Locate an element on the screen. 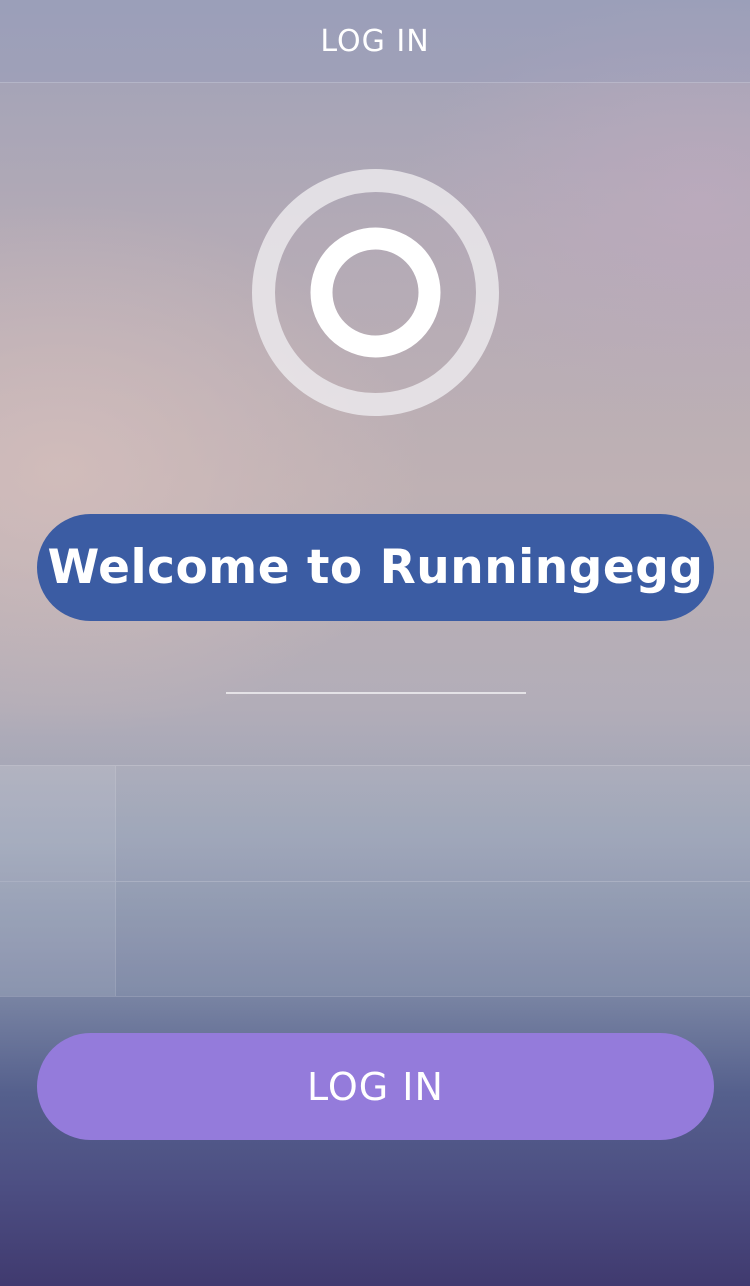  welcome-banner: Welcome to Runningegg is located at coordinates (375, 567).